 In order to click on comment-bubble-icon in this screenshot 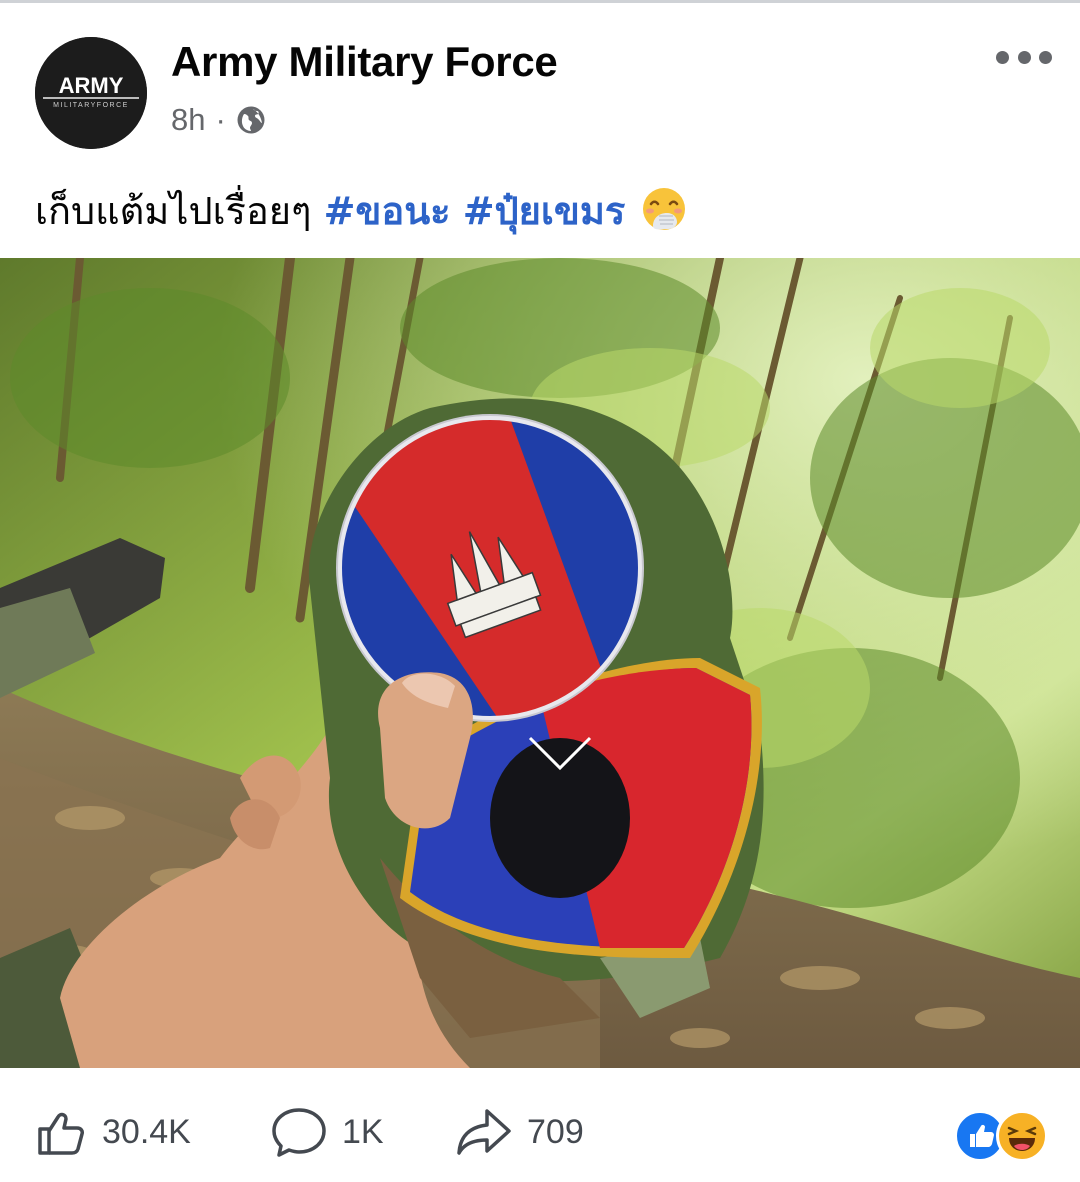, I will do `click(299, 1132)`.